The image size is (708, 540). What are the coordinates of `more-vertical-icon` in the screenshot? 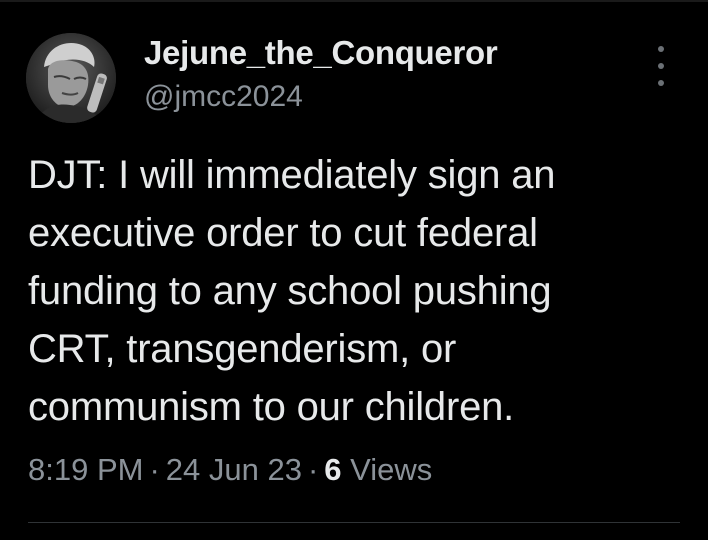 It's located at (661, 66).